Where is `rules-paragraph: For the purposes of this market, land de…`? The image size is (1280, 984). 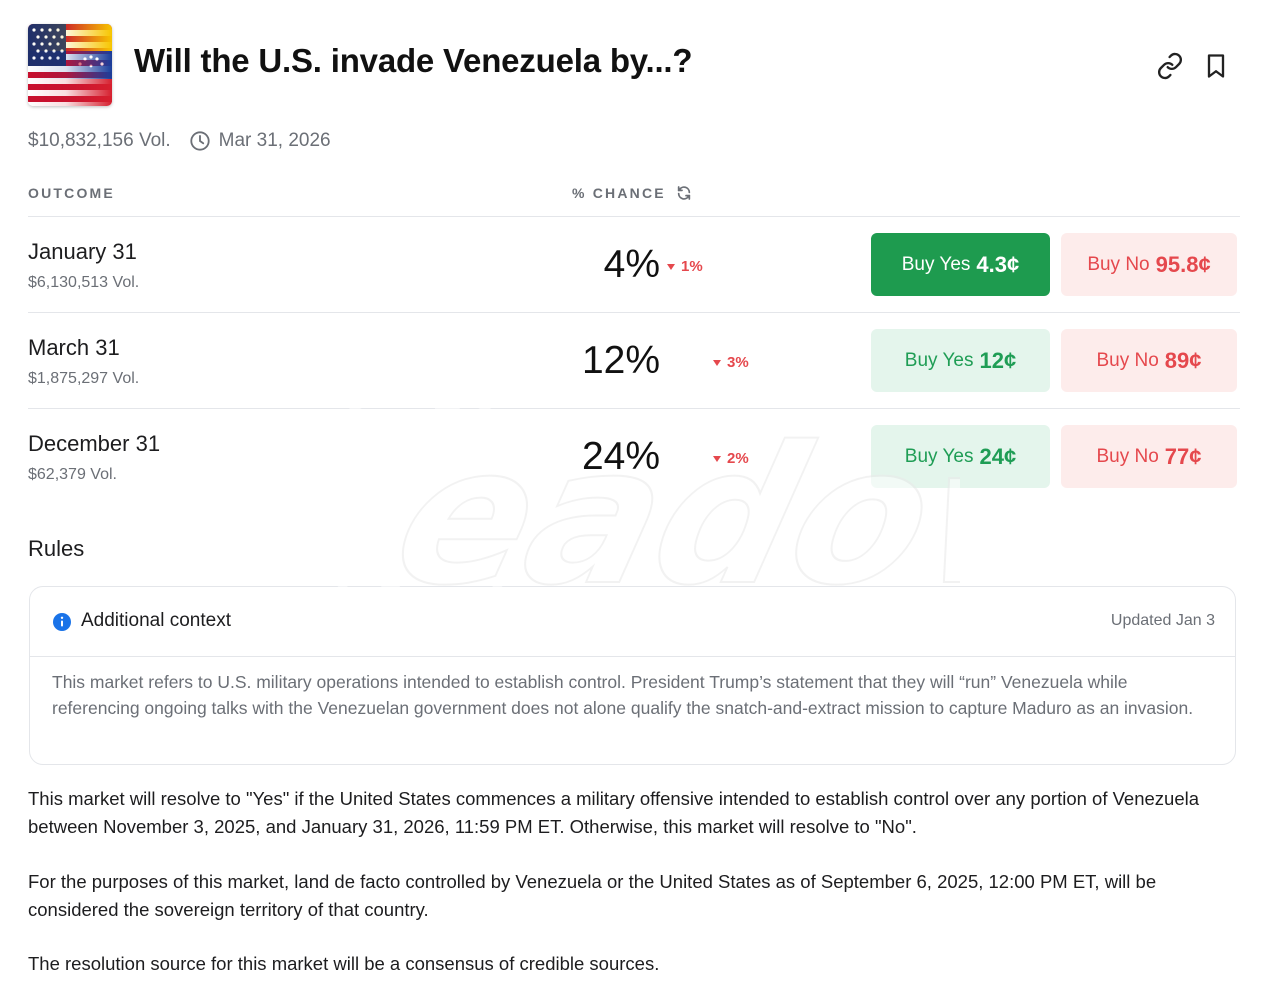
rules-paragraph: For the purposes of this market, land de… is located at coordinates (592, 895).